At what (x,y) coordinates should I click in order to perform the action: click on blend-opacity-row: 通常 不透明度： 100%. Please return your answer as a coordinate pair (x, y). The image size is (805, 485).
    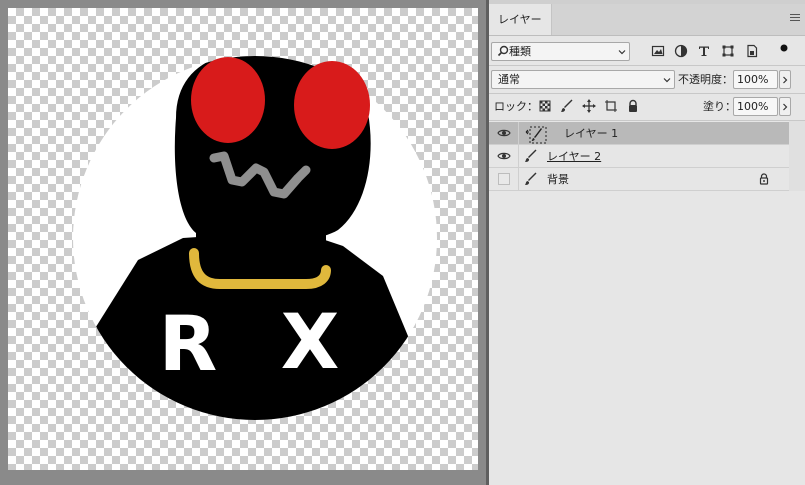
    Looking at the image, I should click on (647, 80).